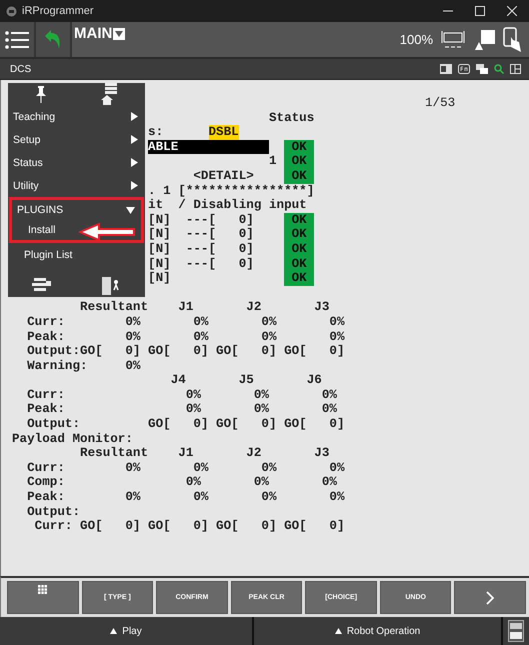 The height and width of the screenshot is (645, 529). I want to click on screen-text: Output:GO[ 0] GO[ 0] GO[ 0] GO[ 0], so click(186, 351).